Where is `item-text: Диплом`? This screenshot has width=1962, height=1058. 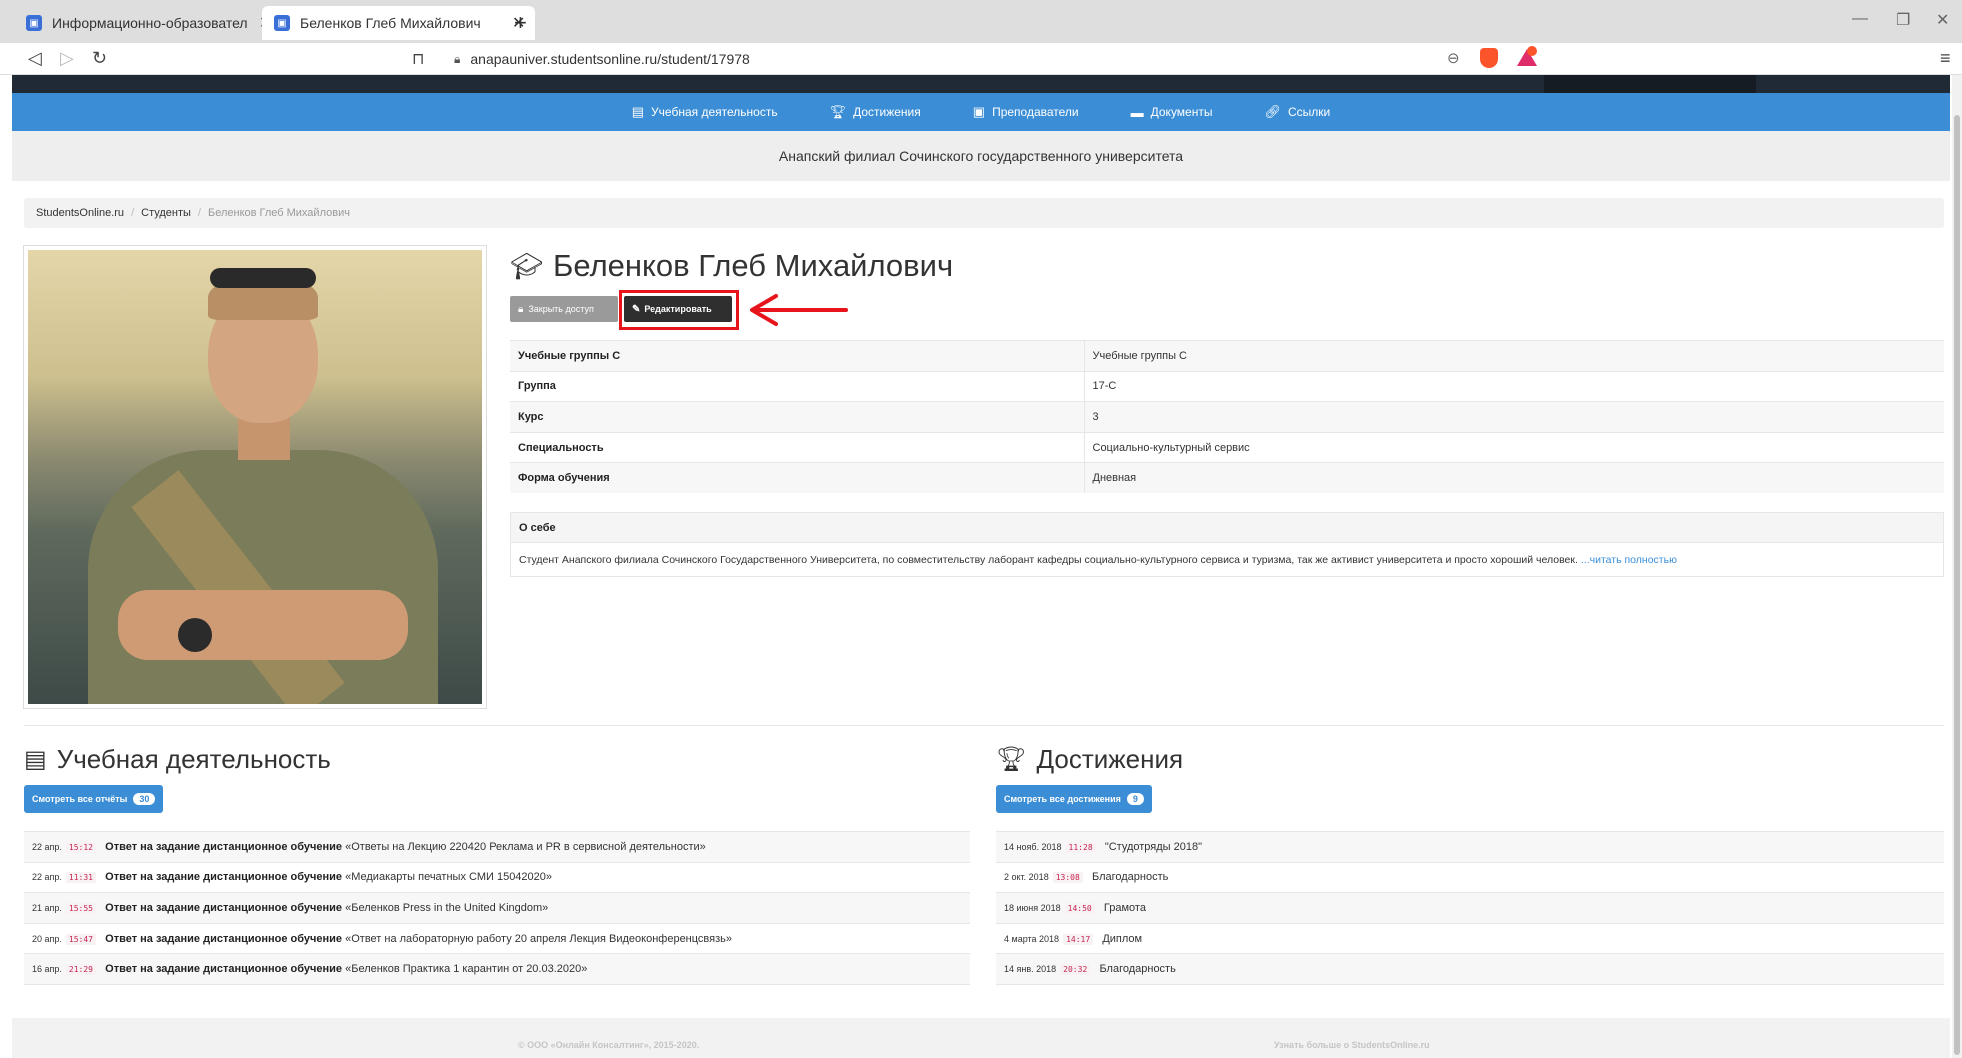 item-text: Диплом is located at coordinates (1122, 938).